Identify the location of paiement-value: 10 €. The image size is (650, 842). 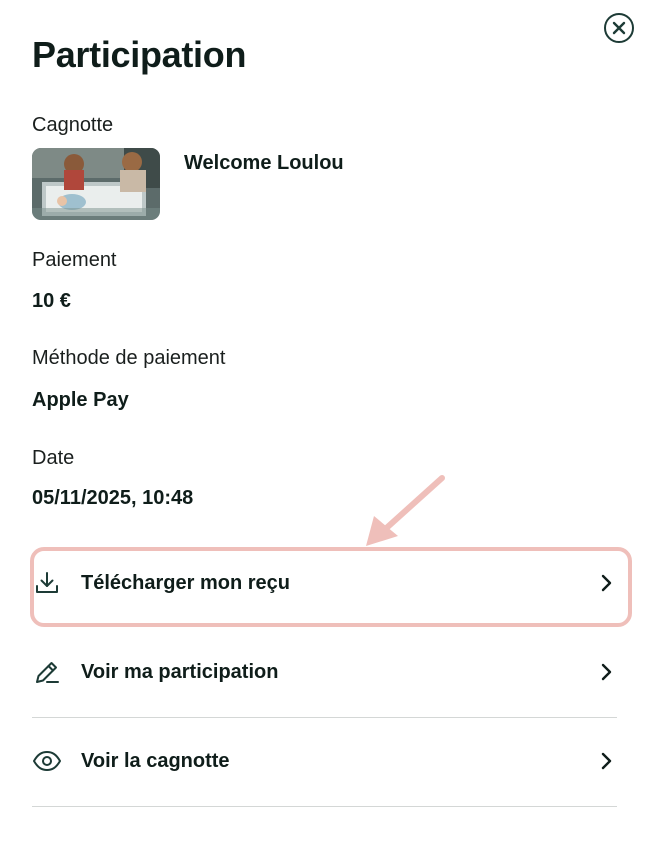
(51, 301).